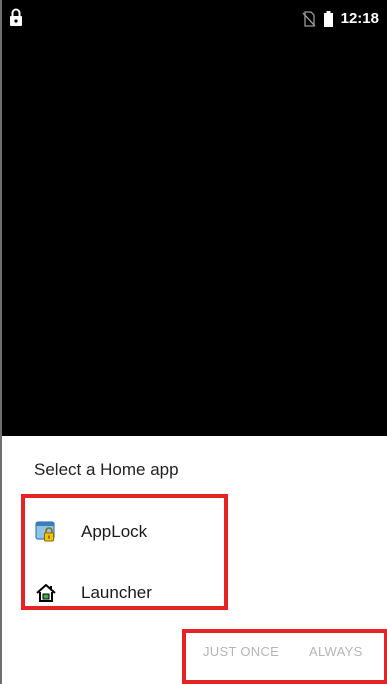 This screenshot has width=387, height=684. Describe the element at coordinates (359, 18) in the screenshot. I see `status-time: 12:18` at that location.